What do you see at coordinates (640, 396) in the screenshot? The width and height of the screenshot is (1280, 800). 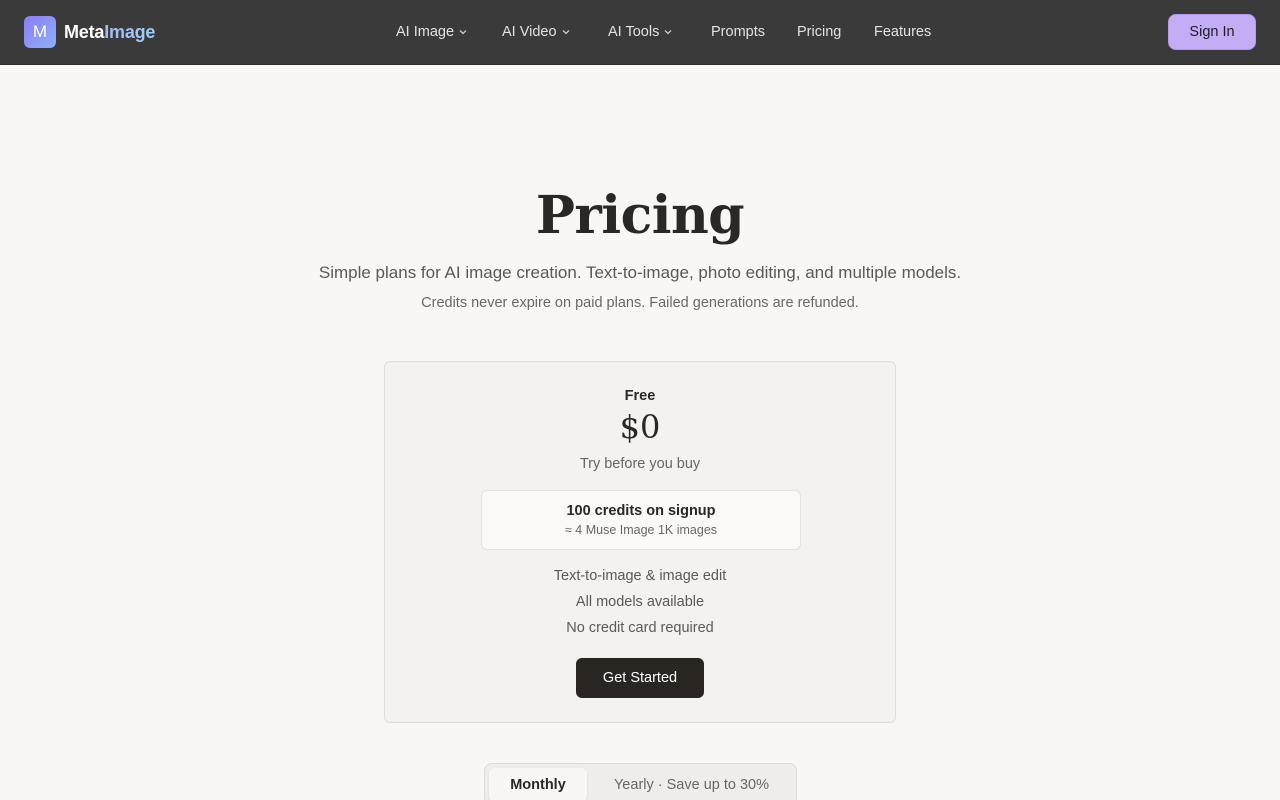 I see `plan-name: Free` at bounding box center [640, 396].